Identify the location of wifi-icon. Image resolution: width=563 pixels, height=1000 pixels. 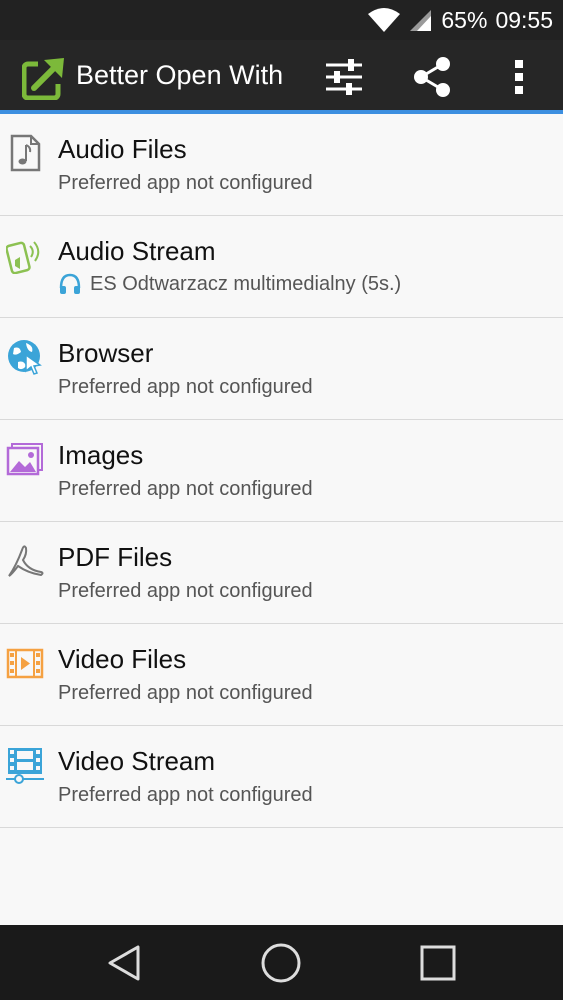
(384, 20).